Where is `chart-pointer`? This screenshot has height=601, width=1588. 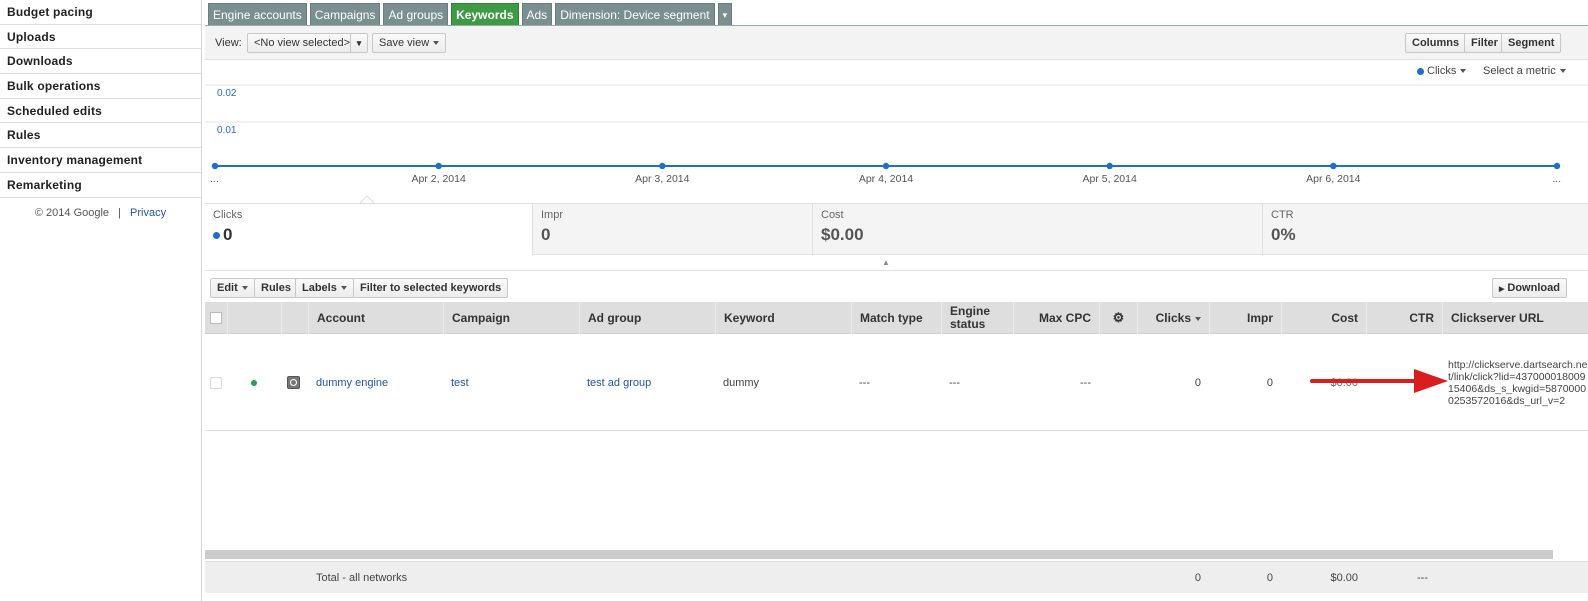 chart-pointer is located at coordinates (367, 199).